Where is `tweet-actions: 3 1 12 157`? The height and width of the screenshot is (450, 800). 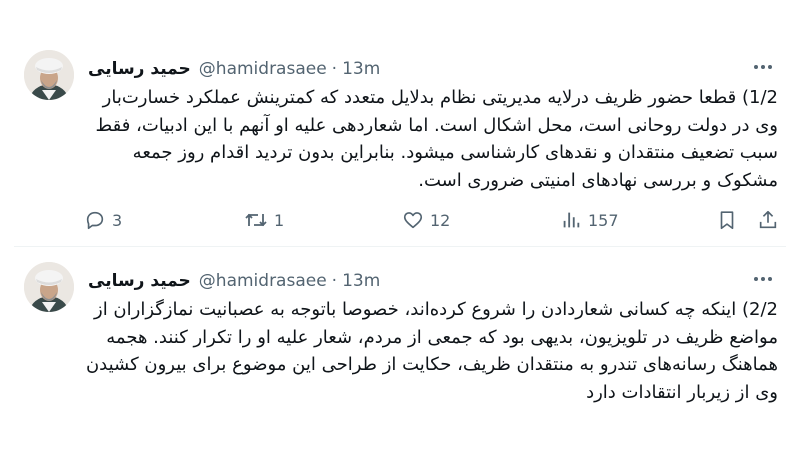 tweet-actions: 3 1 12 157 is located at coordinates (434, 220).